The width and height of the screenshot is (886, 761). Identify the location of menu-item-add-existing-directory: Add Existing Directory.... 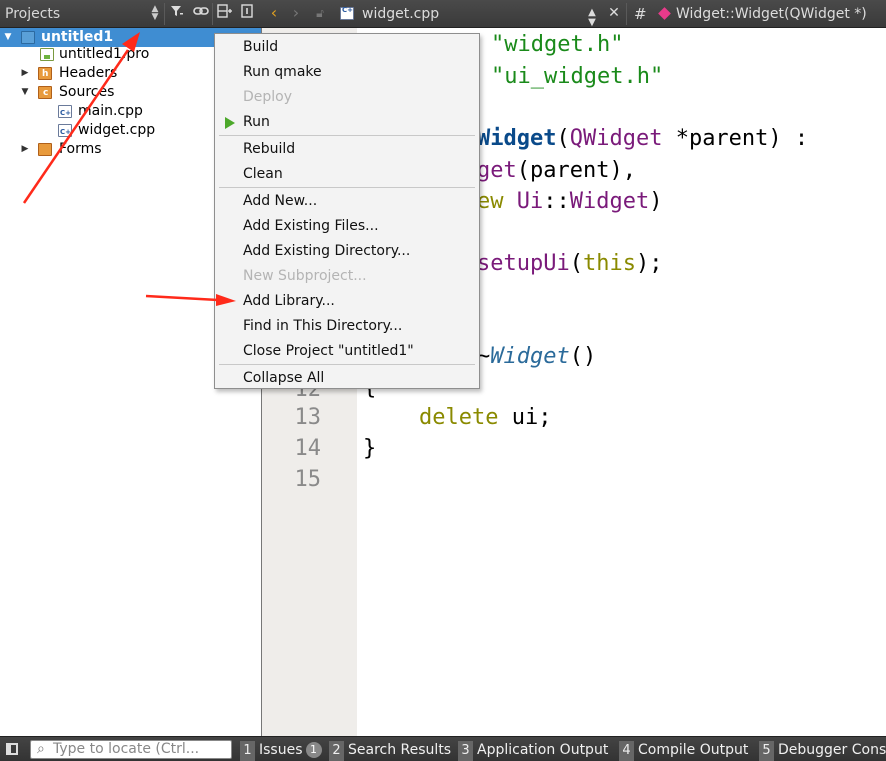
(347, 251).